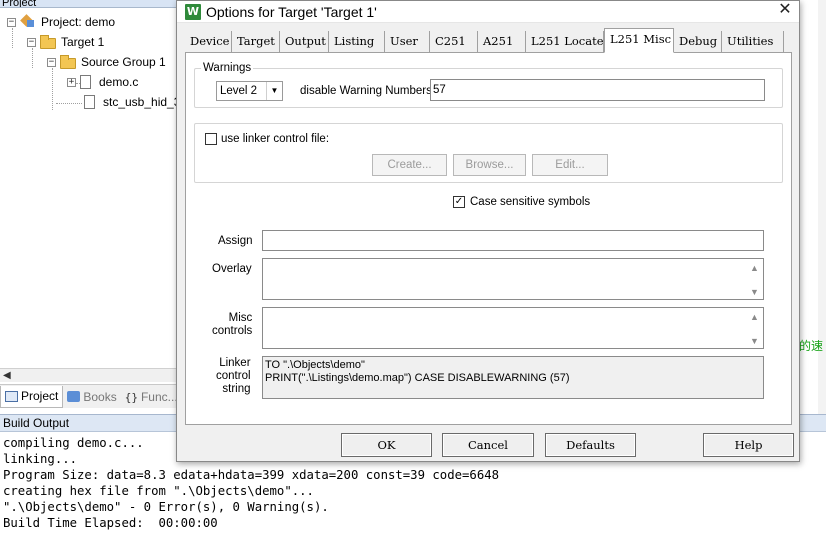 This screenshot has width=826, height=534. What do you see at coordinates (407, 41) in the screenshot?
I see `tab-user: User` at bounding box center [407, 41].